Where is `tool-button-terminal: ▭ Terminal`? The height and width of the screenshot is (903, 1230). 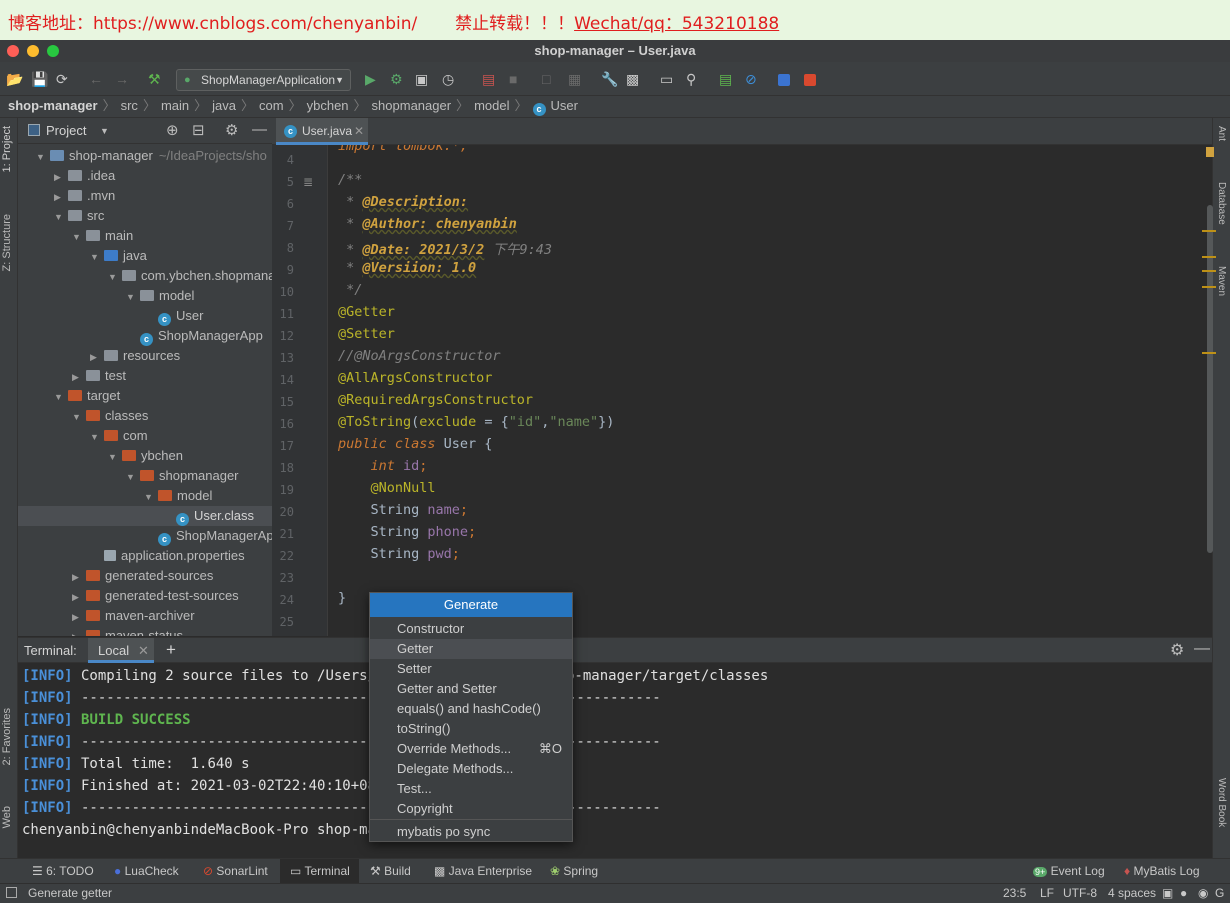
tool-button-terminal: ▭ Terminal is located at coordinates (319, 871).